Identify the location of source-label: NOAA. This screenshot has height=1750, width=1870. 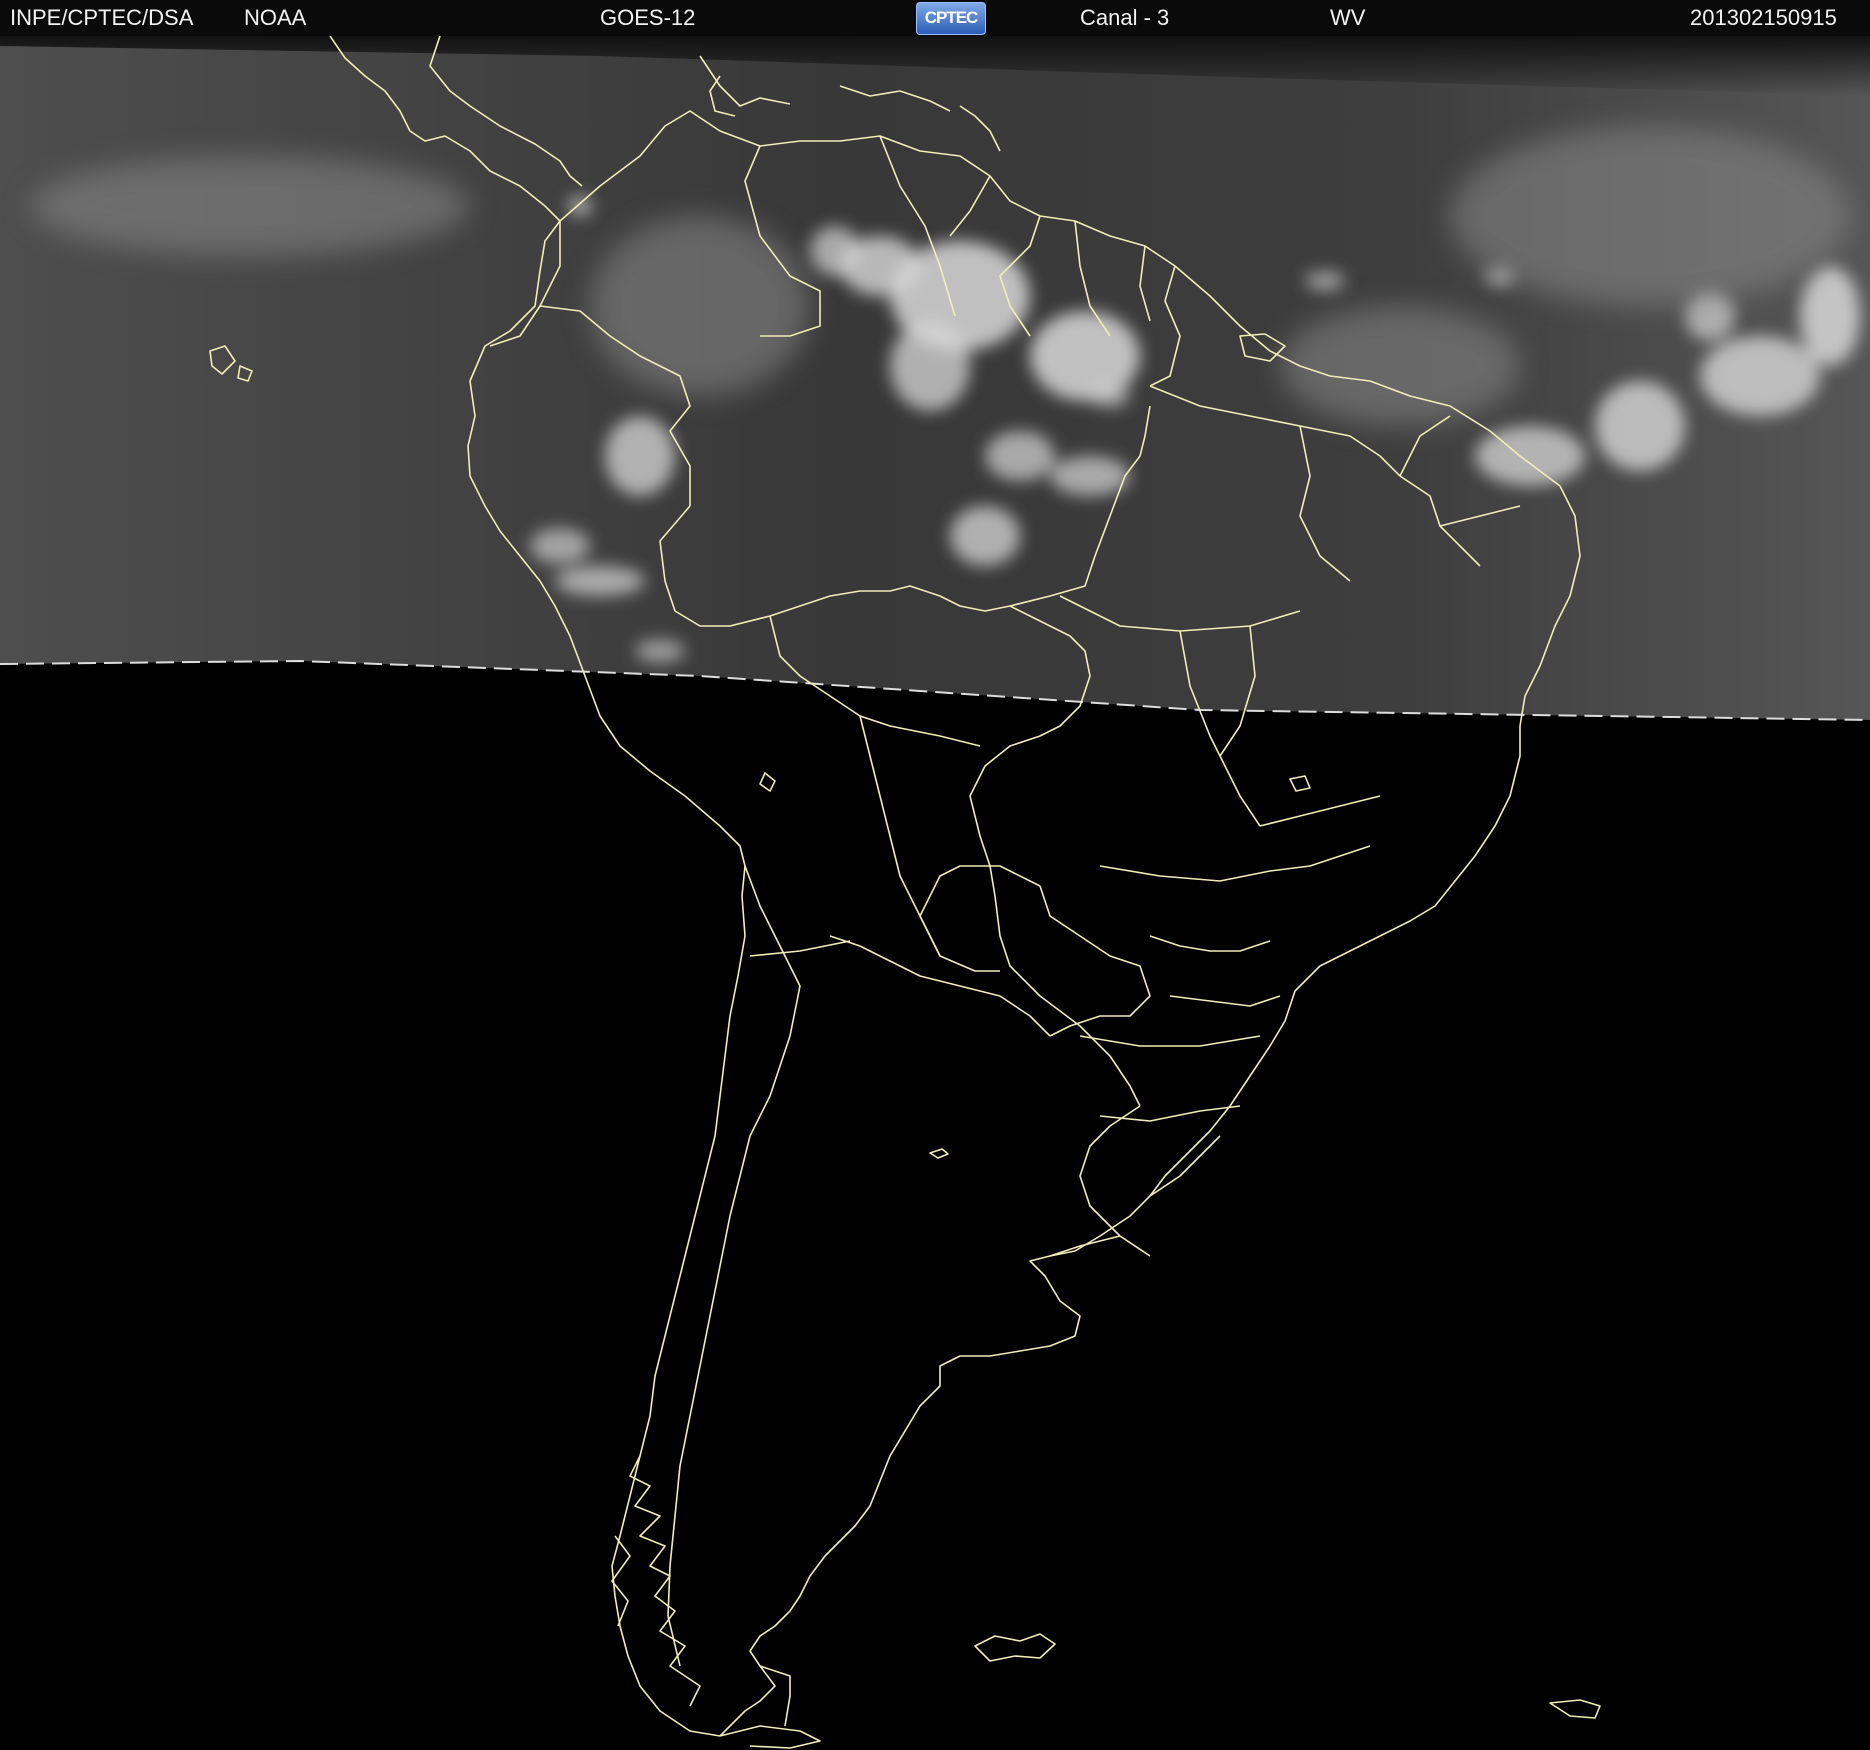
(275, 17).